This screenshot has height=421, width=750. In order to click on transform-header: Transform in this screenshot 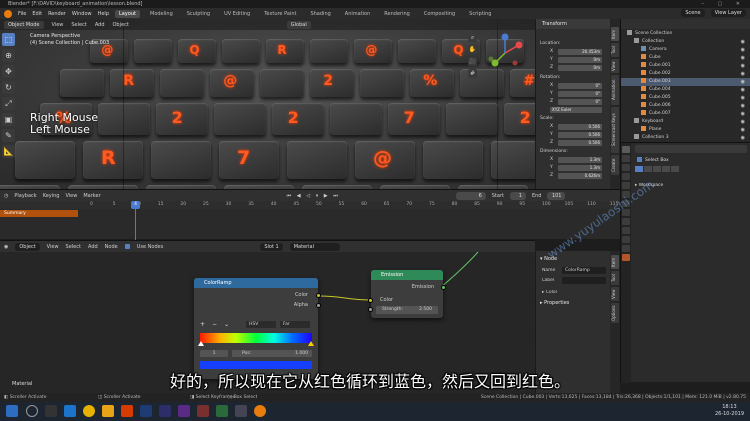, I will do `click(573, 24)`.